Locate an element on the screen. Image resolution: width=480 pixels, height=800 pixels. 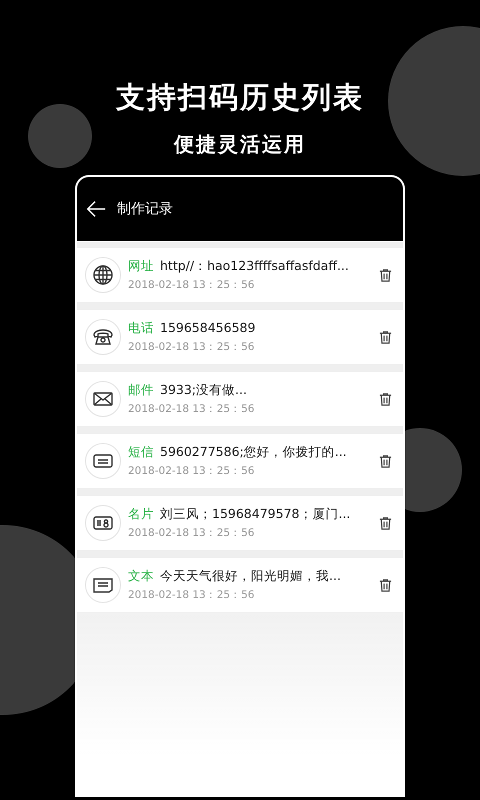
record-type: 短信 is located at coordinates (141, 452).